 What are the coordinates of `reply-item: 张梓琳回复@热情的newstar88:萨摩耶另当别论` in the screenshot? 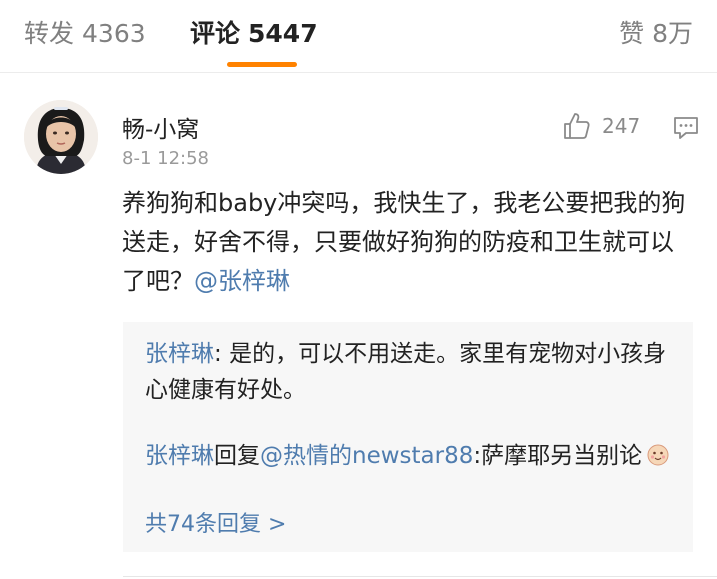 It's located at (410, 456).